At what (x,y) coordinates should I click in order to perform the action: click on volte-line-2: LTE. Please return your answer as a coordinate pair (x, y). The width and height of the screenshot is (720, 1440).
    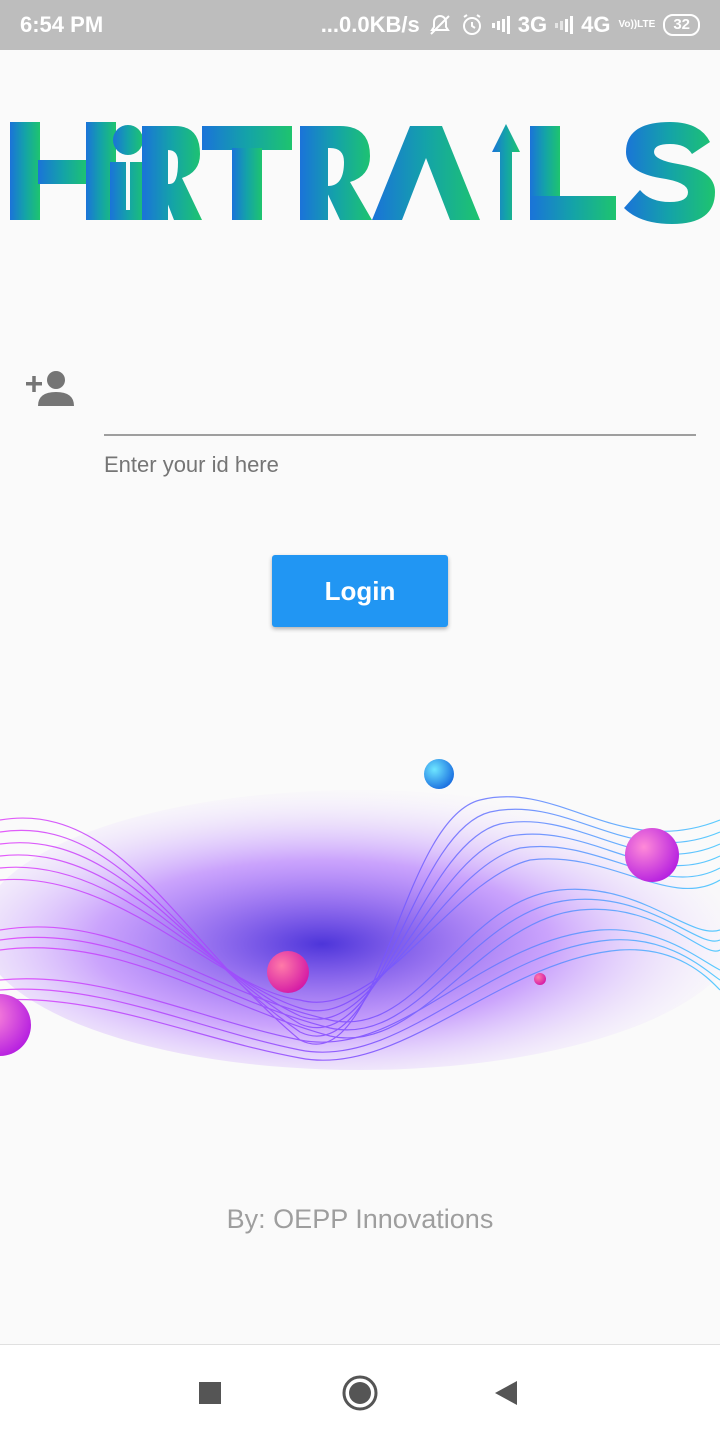
    Looking at the image, I should click on (646, 24).